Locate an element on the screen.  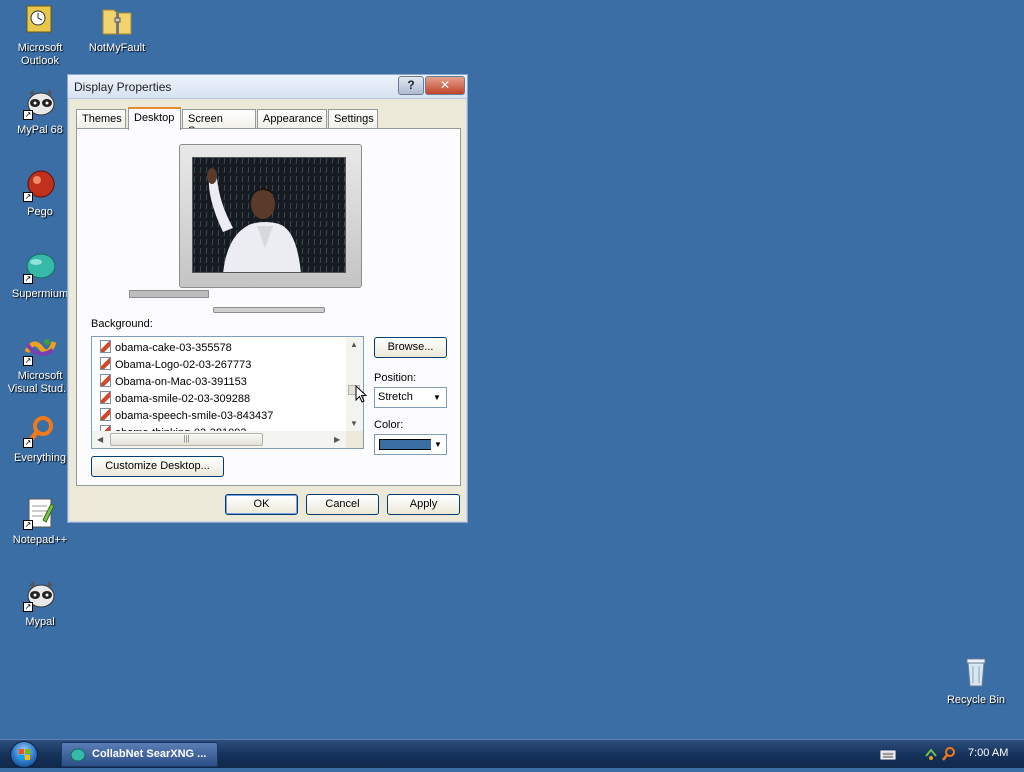
tab-desktop: Desktop is located at coordinates (154, 118).